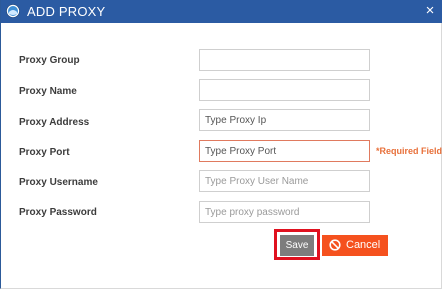 This screenshot has height=289, width=442. What do you see at coordinates (284, 120) in the screenshot?
I see `proxy-address-input` at bounding box center [284, 120].